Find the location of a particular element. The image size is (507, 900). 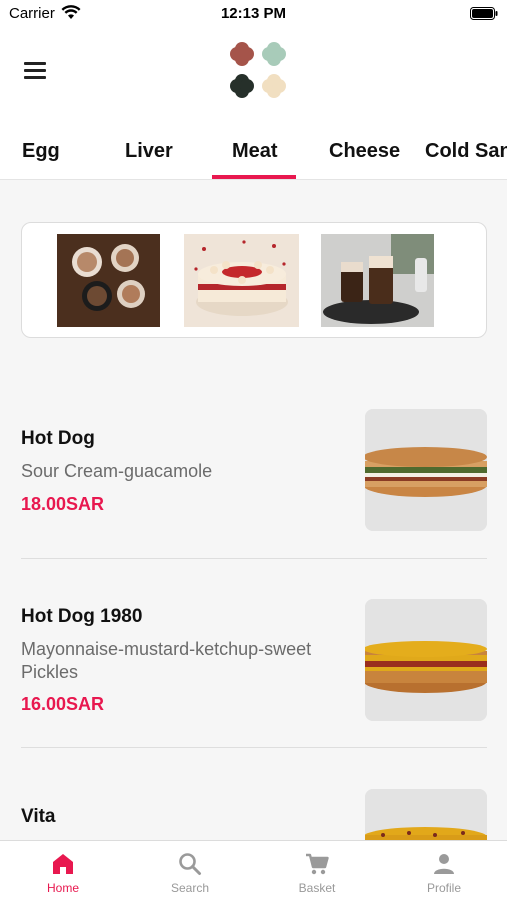

nav-item-search: Search is located at coordinates (190, 870).